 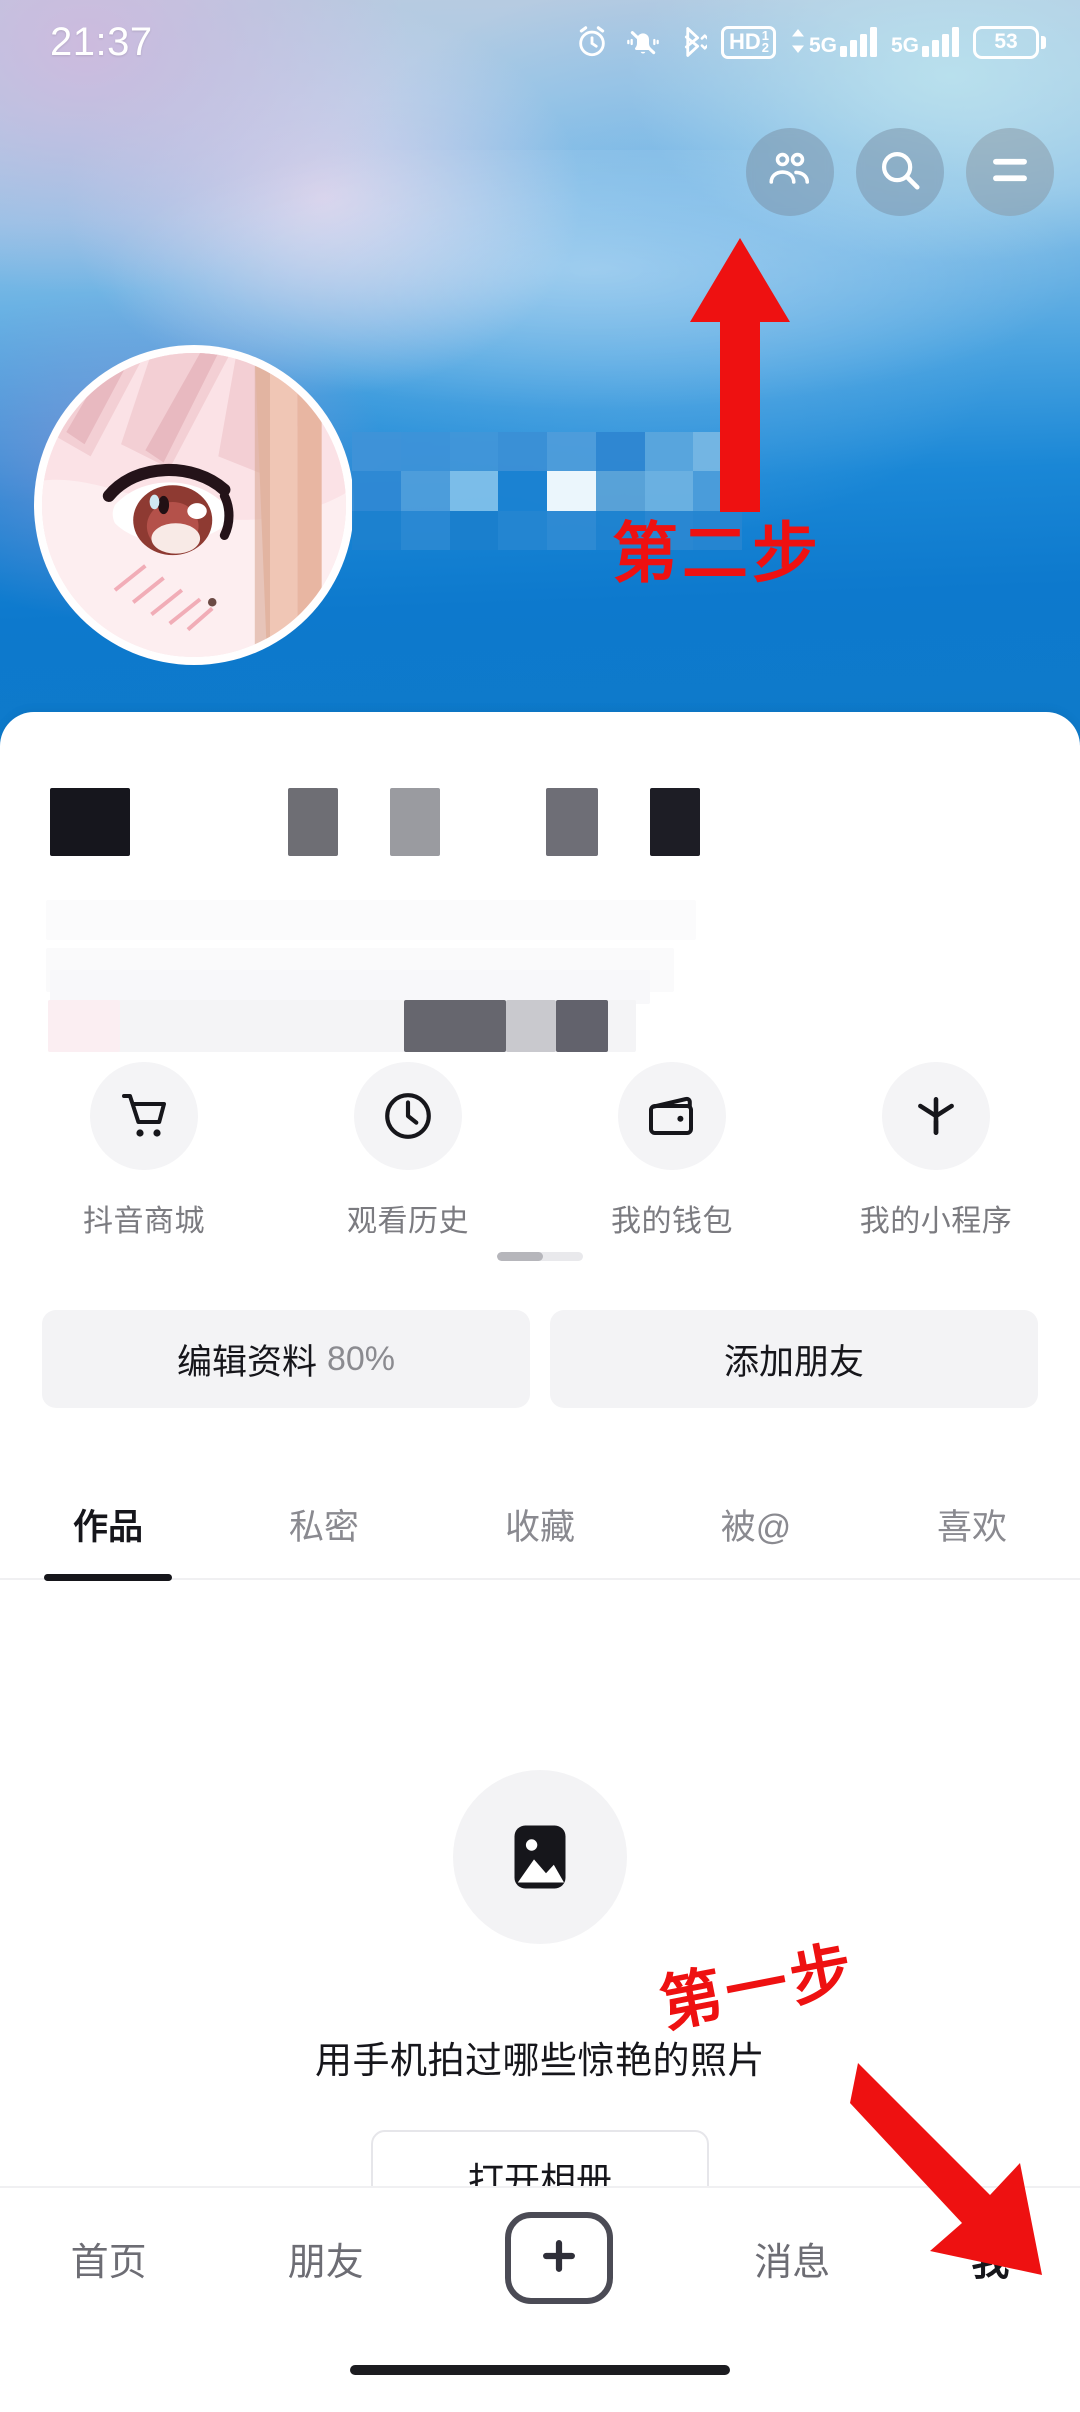 I want to click on quick-action-mall: 抖音商城, so click(x=144, y=1151).